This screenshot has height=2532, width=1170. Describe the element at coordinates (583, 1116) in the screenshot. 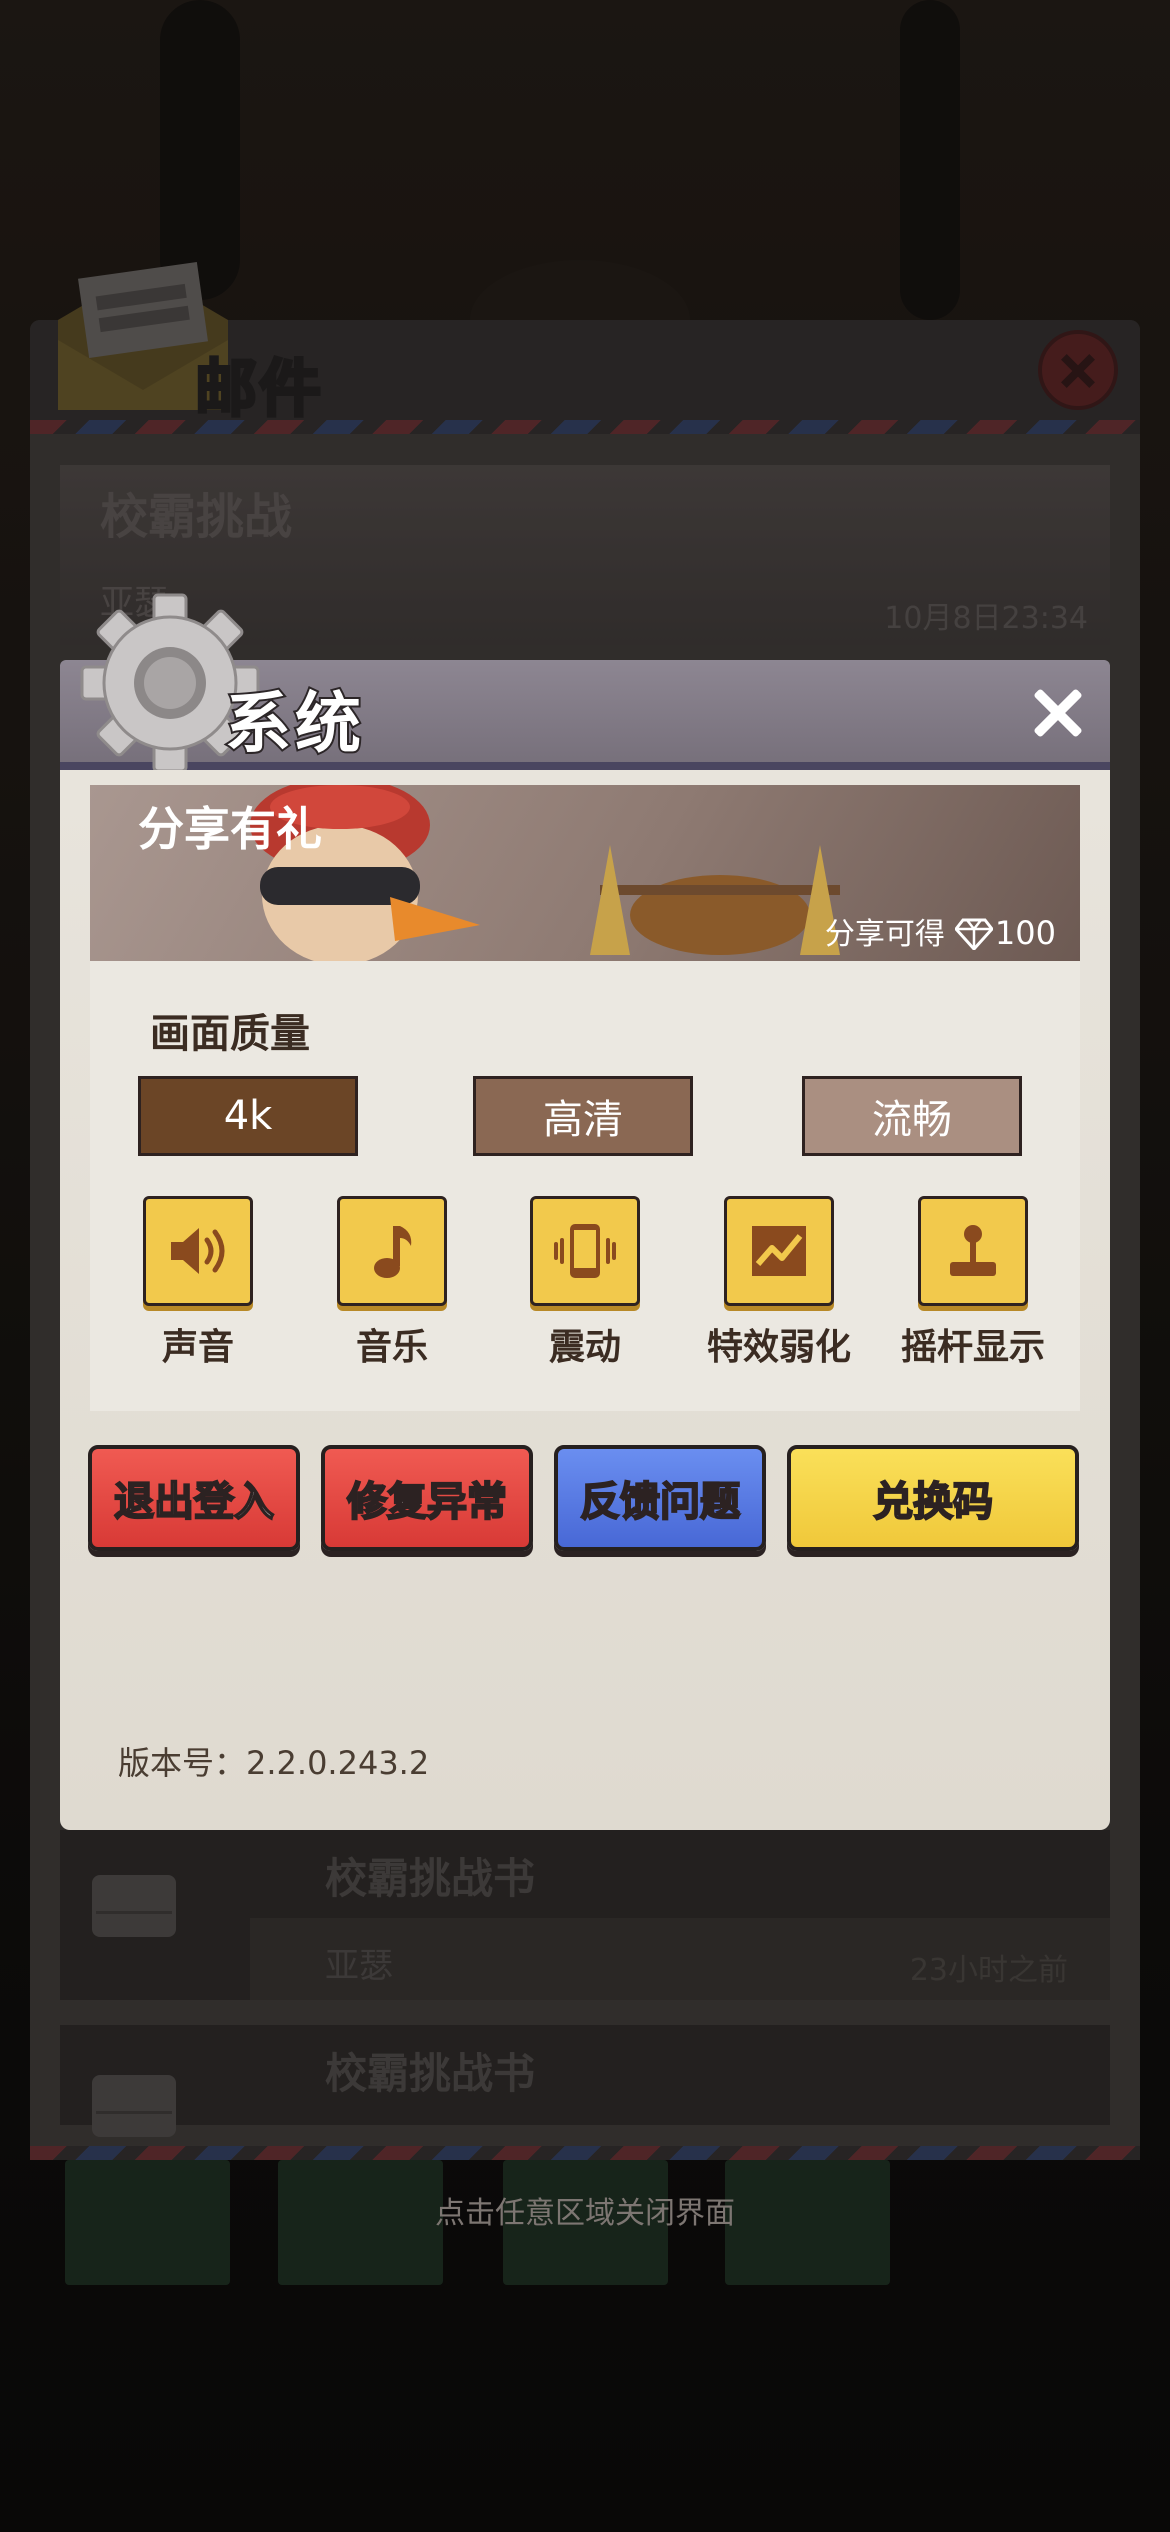

I see `quality-option-hd: 高清` at that location.